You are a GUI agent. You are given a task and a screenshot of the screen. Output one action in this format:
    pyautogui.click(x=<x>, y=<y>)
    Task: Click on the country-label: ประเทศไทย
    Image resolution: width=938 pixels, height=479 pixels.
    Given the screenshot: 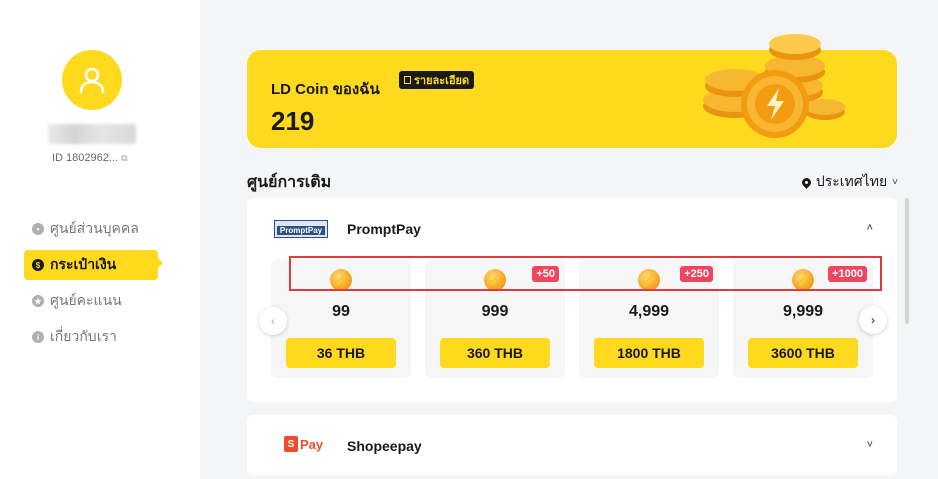 What is the action you would take?
    pyautogui.click(x=851, y=181)
    